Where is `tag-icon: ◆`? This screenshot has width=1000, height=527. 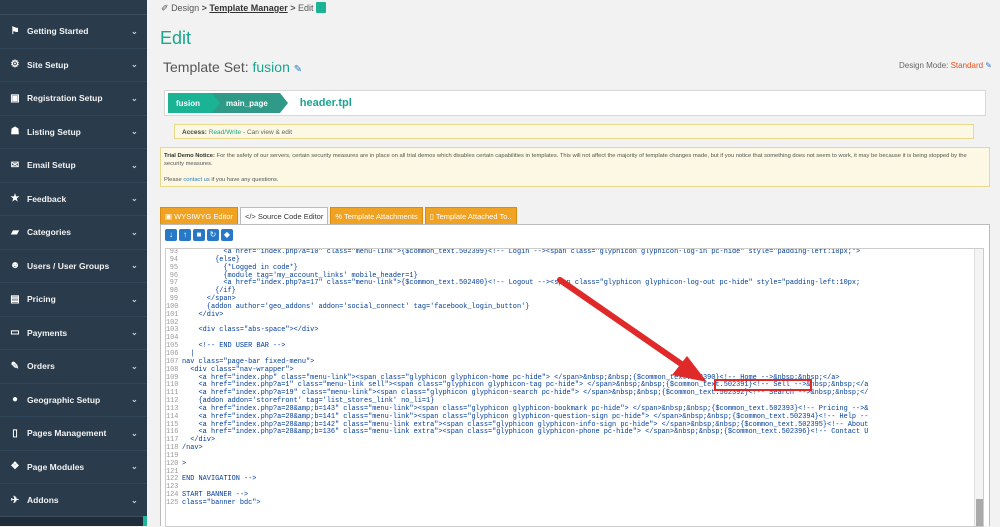 tag-icon: ◆ is located at coordinates (227, 235).